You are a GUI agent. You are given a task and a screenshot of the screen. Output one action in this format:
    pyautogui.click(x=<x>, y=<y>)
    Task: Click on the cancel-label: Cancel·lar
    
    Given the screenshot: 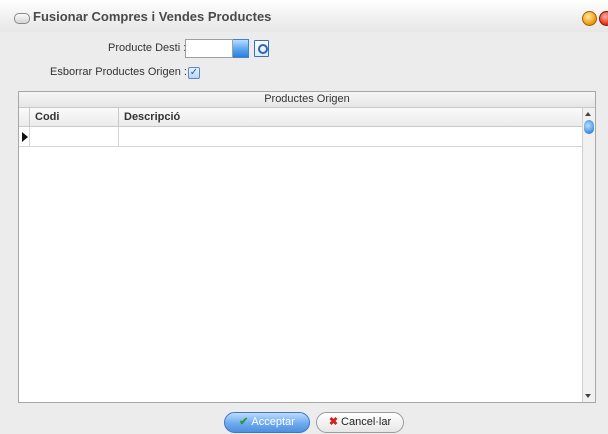 What is the action you would take?
    pyautogui.click(x=366, y=422)
    